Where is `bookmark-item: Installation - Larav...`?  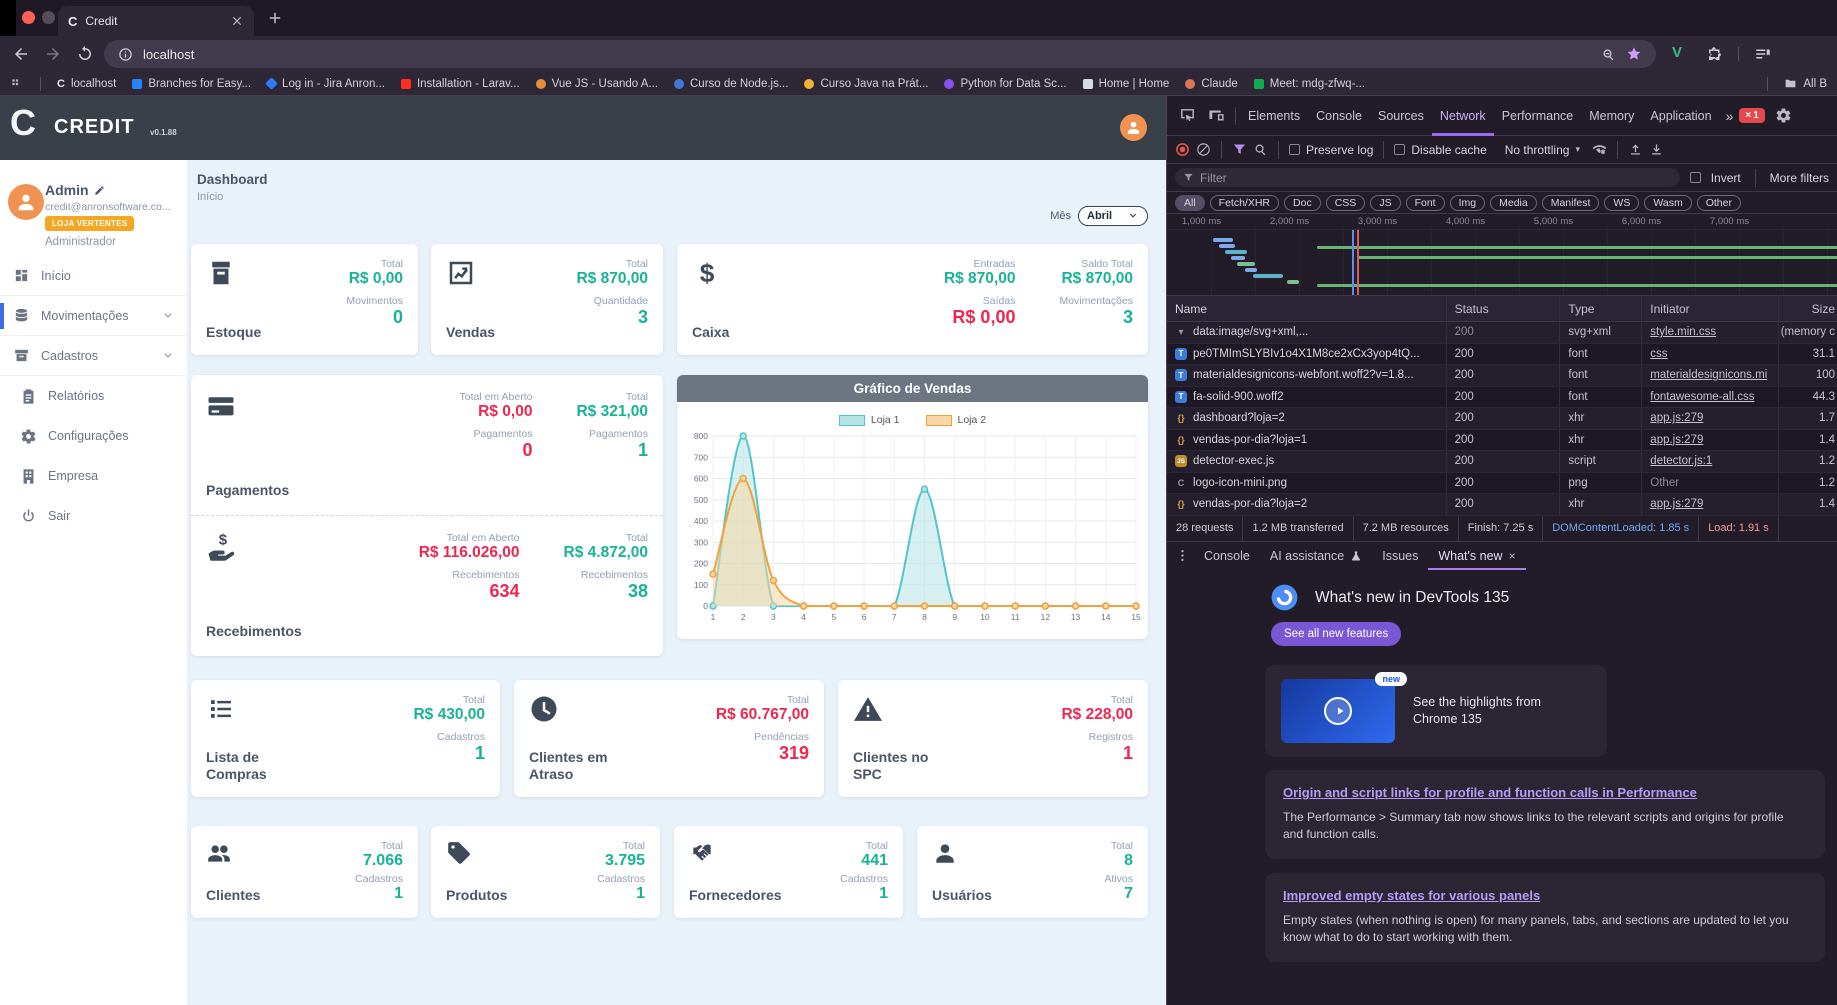 bookmark-item: Installation - Larav... is located at coordinates (460, 84).